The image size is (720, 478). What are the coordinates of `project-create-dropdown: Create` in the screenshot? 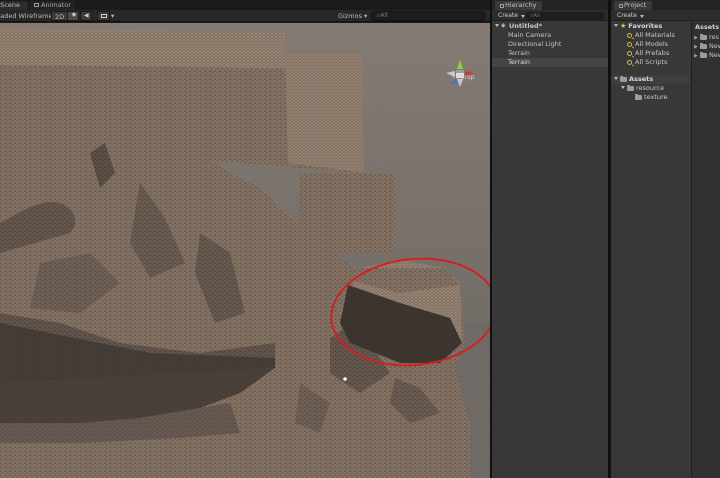 It's located at (630, 15).